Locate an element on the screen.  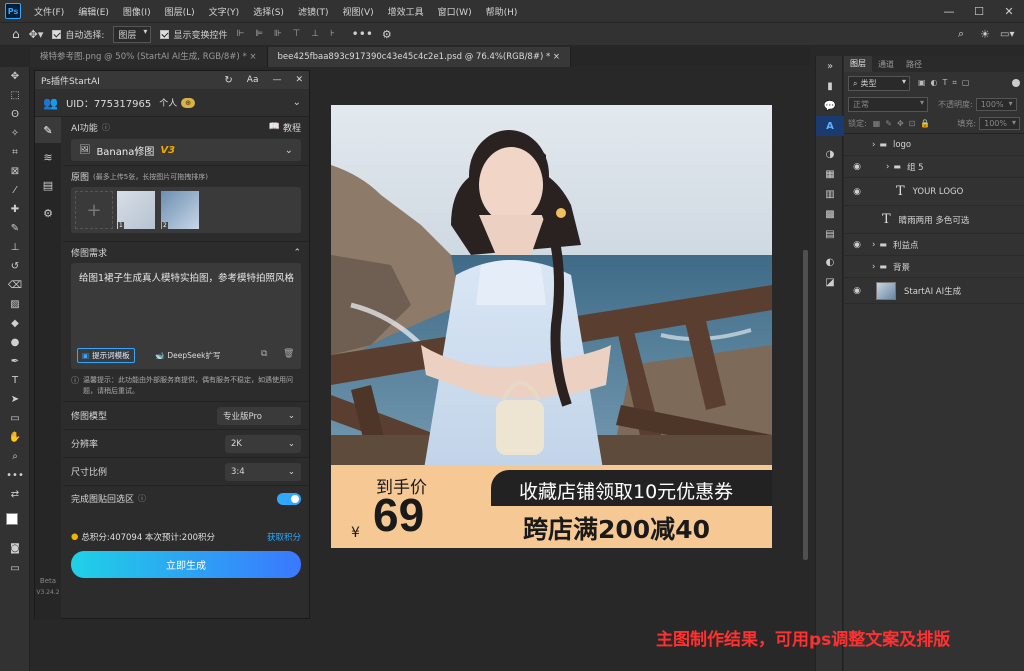
swap-colors-icon: ⇄ is located at coordinates (15, 494).